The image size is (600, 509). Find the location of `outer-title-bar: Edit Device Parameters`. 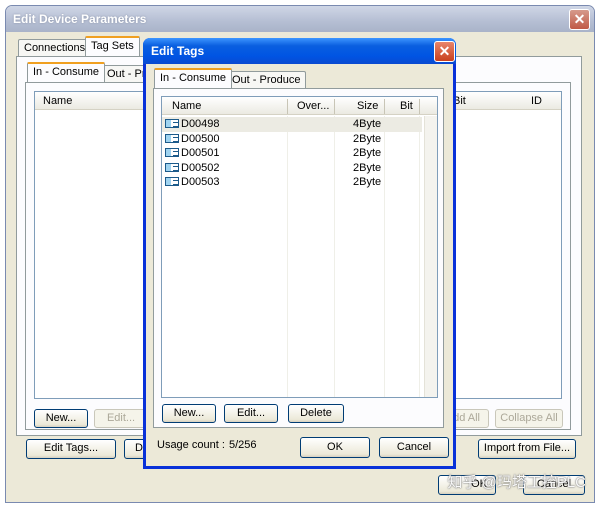

outer-title-bar: Edit Device Parameters is located at coordinates (300, 19).